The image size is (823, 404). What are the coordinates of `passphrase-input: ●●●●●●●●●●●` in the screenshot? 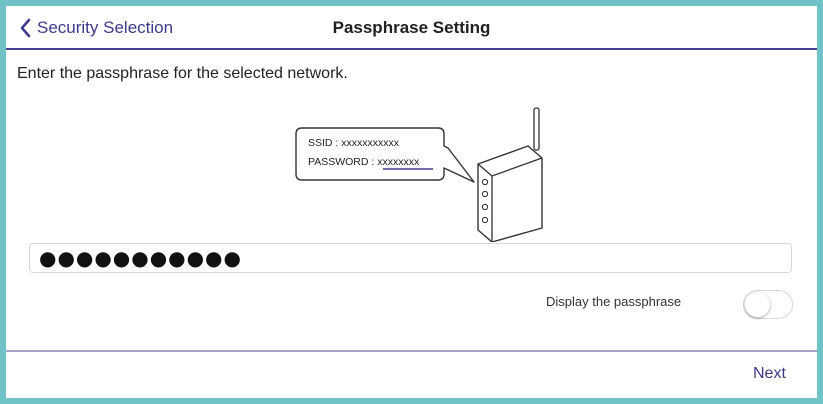 It's located at (410, 258).